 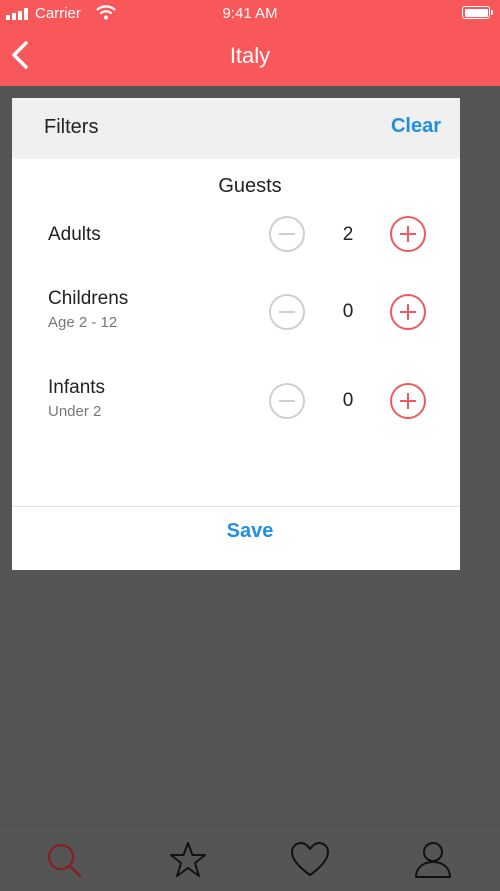 I want to click on guest-row-label: Childrens, so click(x=88, y=298).